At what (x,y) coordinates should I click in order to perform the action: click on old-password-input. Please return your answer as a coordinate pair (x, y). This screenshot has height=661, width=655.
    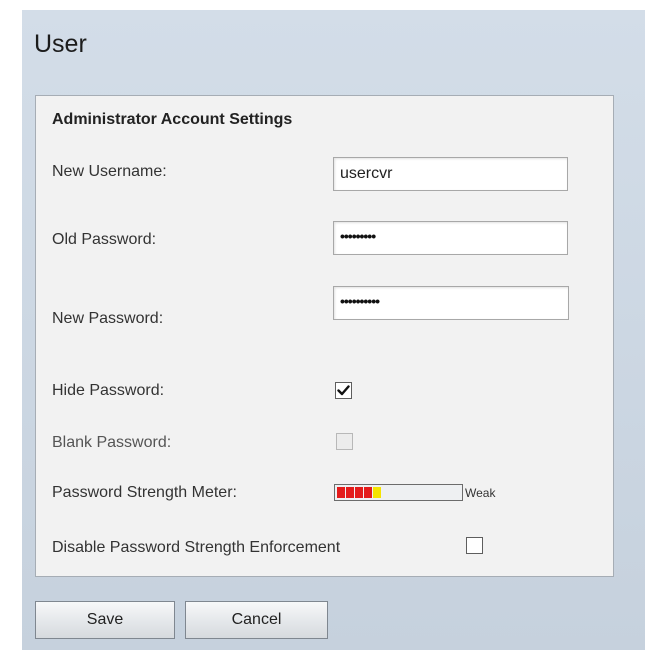
    Looking at the image, I should click on (450, 238).